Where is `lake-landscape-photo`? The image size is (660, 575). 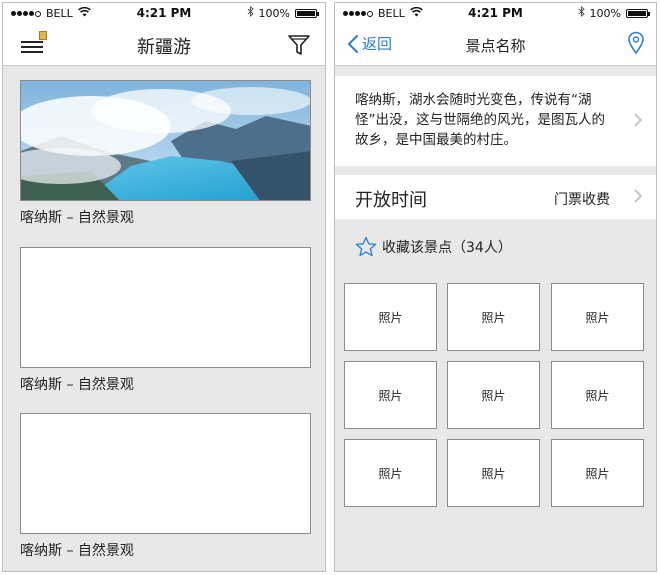 lake-landscape-photo is located at coordinates (165, 140).